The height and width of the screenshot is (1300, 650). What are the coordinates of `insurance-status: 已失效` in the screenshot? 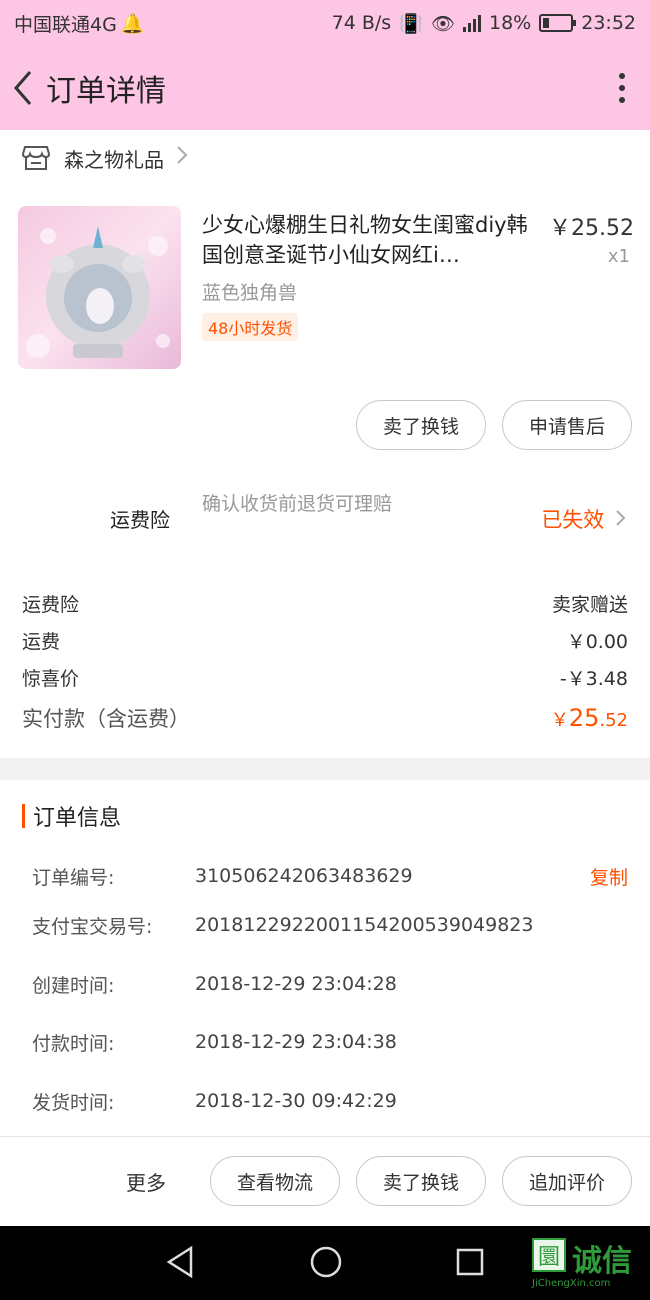 It's located at (583, 519).